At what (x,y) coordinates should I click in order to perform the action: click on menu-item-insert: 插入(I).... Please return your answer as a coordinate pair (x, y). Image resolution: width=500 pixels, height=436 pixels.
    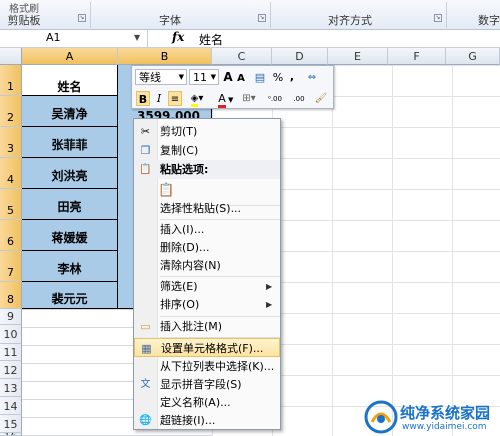
    Looking at the image, I should click on (207, 229).